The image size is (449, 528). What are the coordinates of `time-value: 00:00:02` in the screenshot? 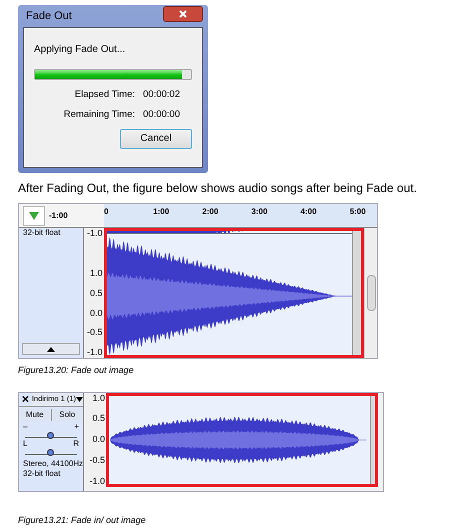 It's located at (161, 95).